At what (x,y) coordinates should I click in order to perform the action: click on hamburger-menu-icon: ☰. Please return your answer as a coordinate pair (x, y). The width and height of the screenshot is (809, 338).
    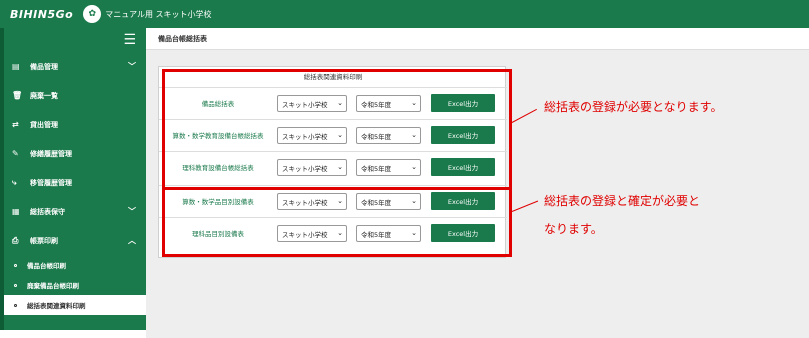
    Looking at the image, I should click on (129, 40).